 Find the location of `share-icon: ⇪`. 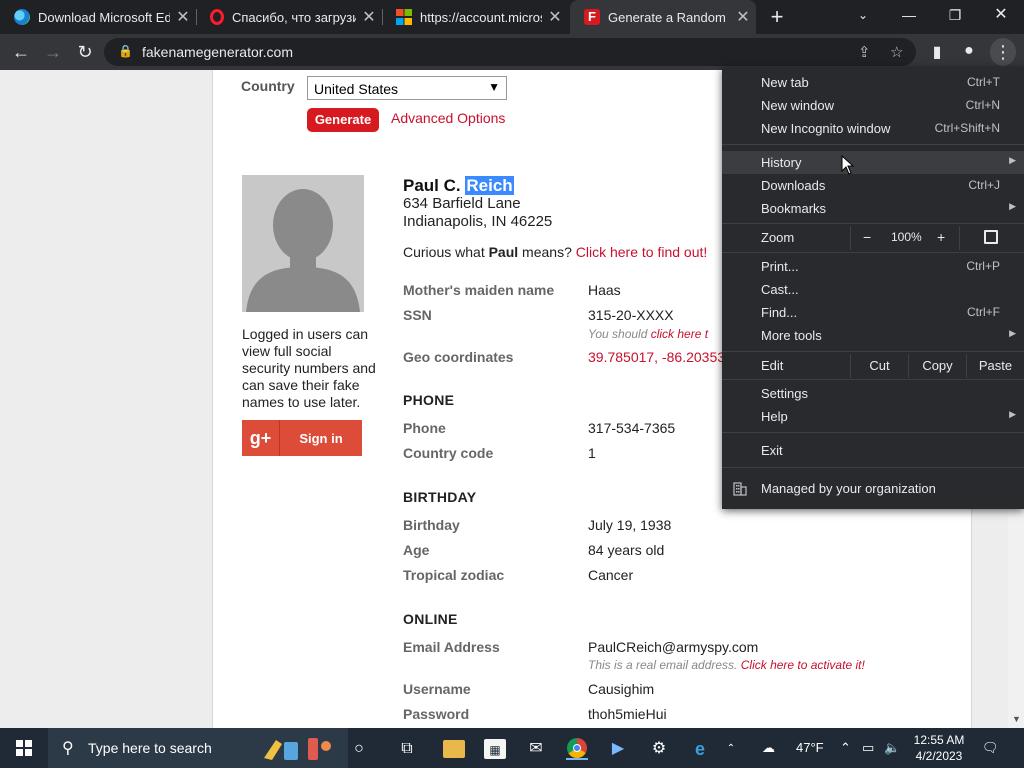

share-icon: ⇪ is located at coordinates (864, 52).